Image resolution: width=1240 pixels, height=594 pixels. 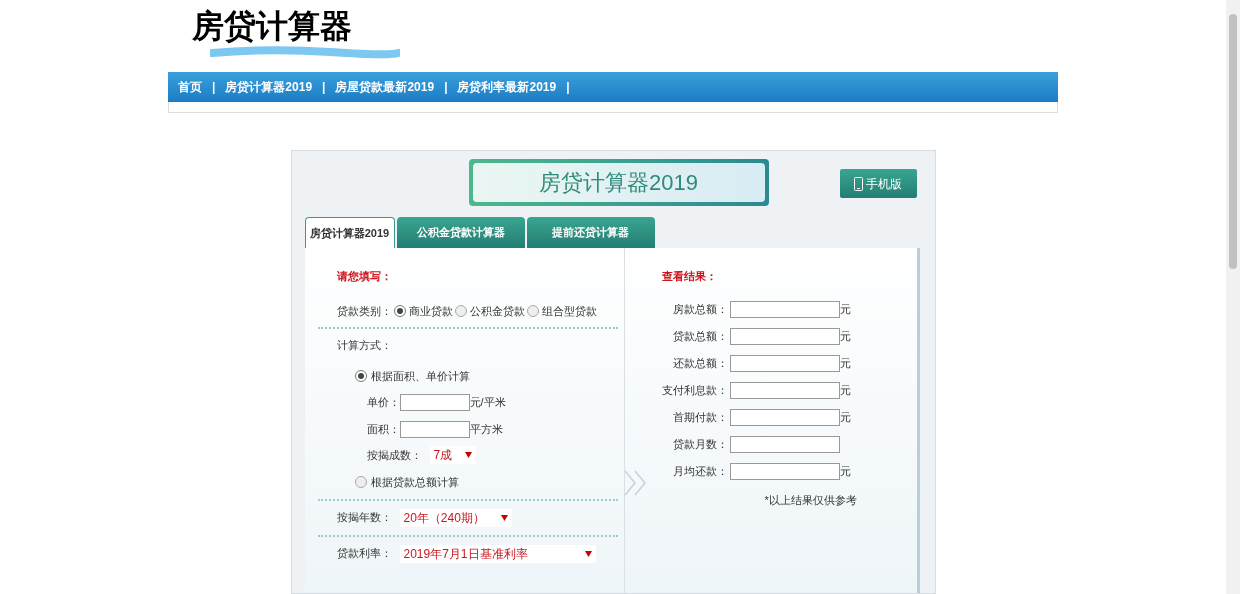 I want to click on radio-label: 根据贷款总额计算, so click(x=414, y=482).